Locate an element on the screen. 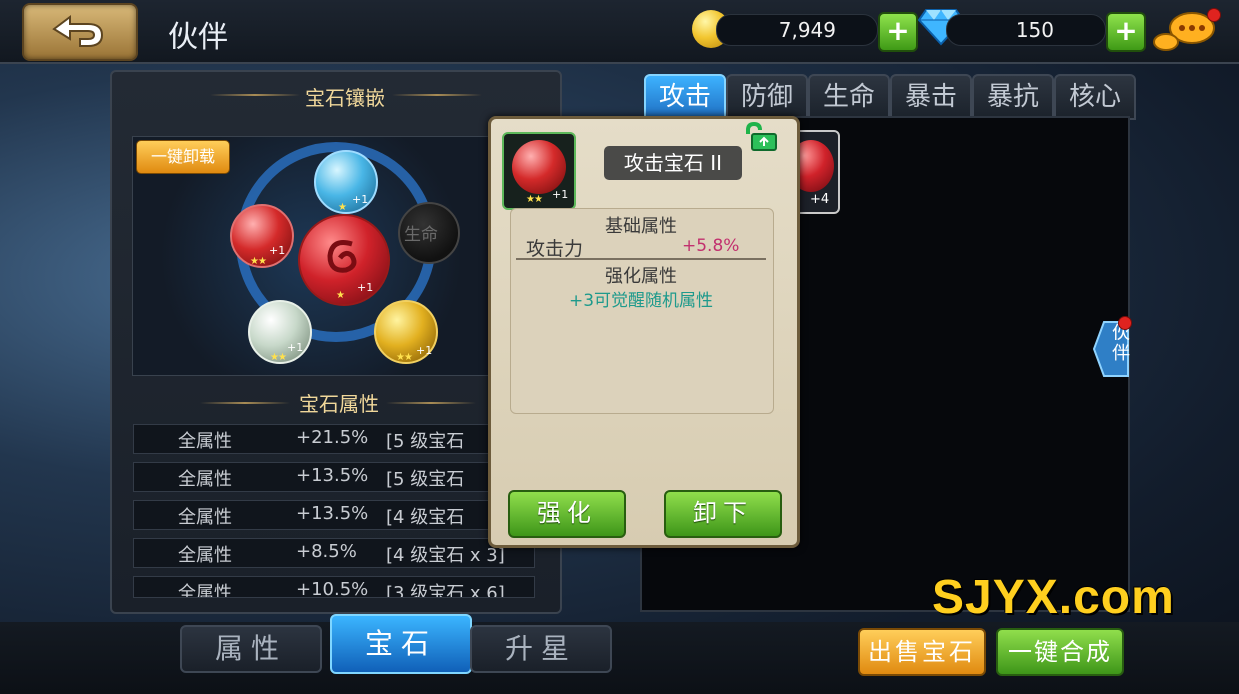  back-arrow-icon is located at coordinates (78, 31).